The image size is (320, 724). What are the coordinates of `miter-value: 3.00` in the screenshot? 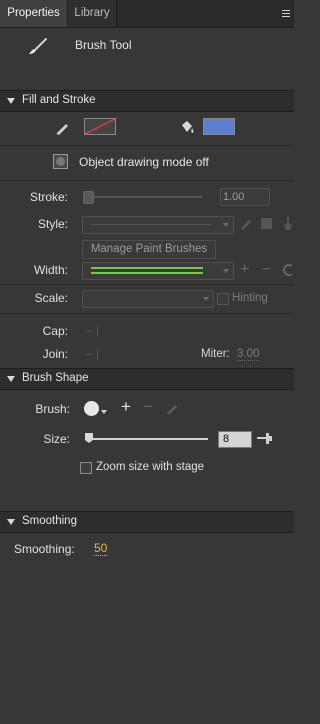 It's located at (248, 354).